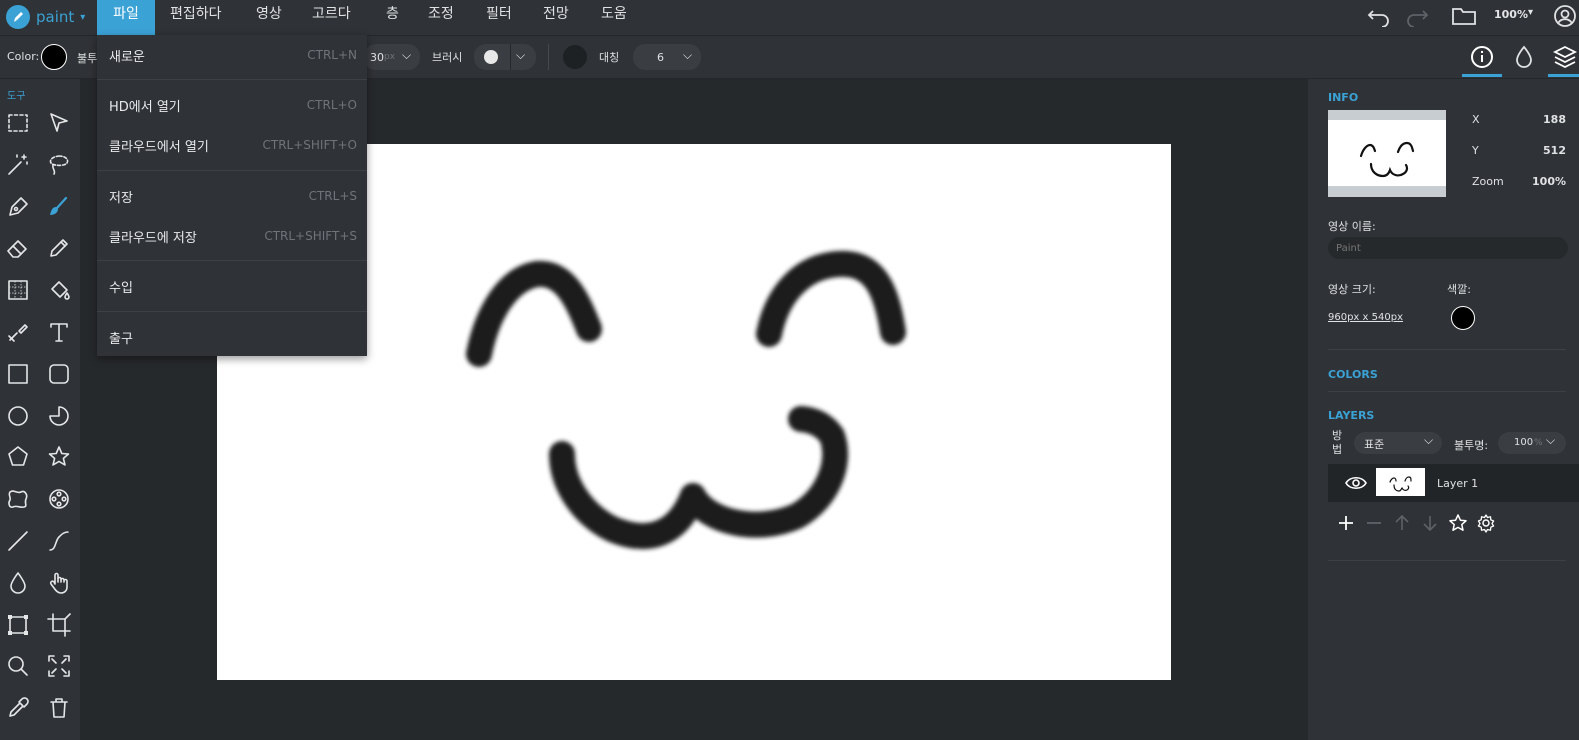  I want to click on menu-adjust: 조정, so click(441, 17).